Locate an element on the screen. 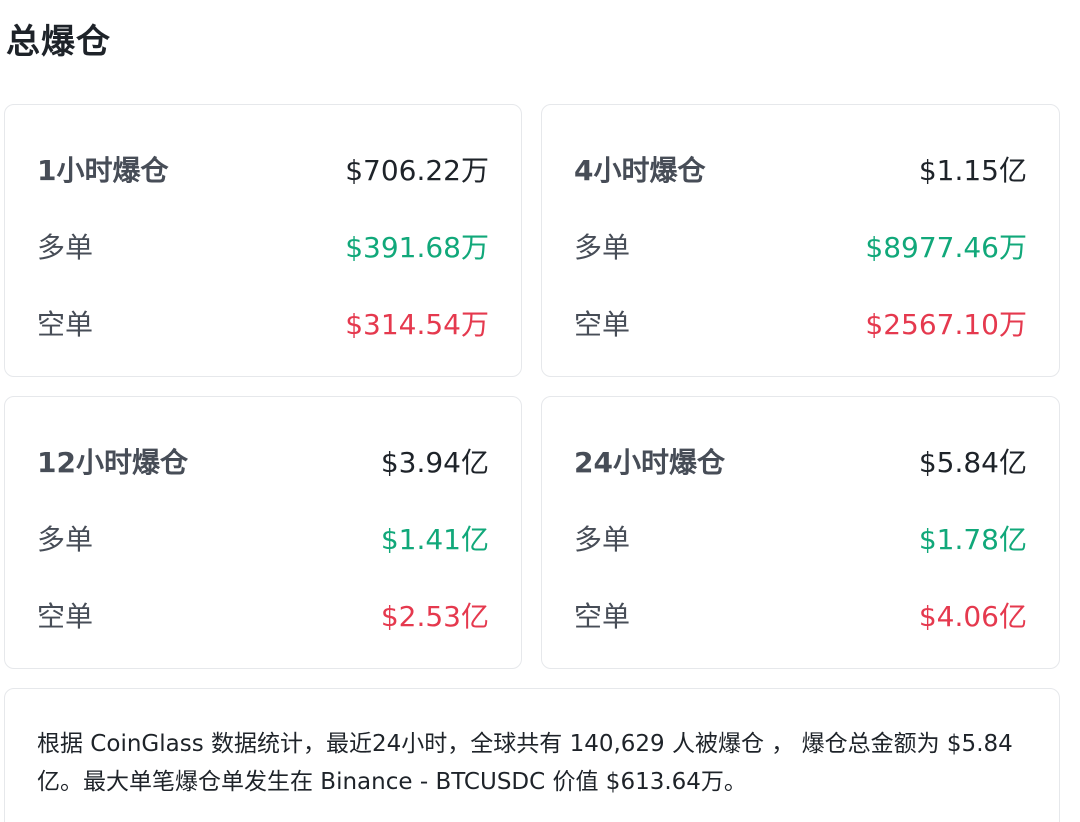 The width and height of the screenshot is (1080, 822). short-value: $314.54万 is located at coordinates (417, 324).